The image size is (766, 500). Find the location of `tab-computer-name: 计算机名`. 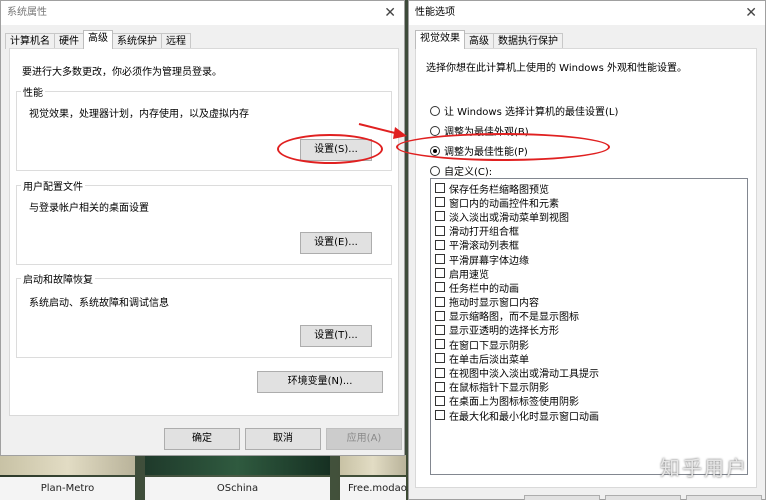

tab-computer-name: 计算机名 is located at coordinates (30, 41).